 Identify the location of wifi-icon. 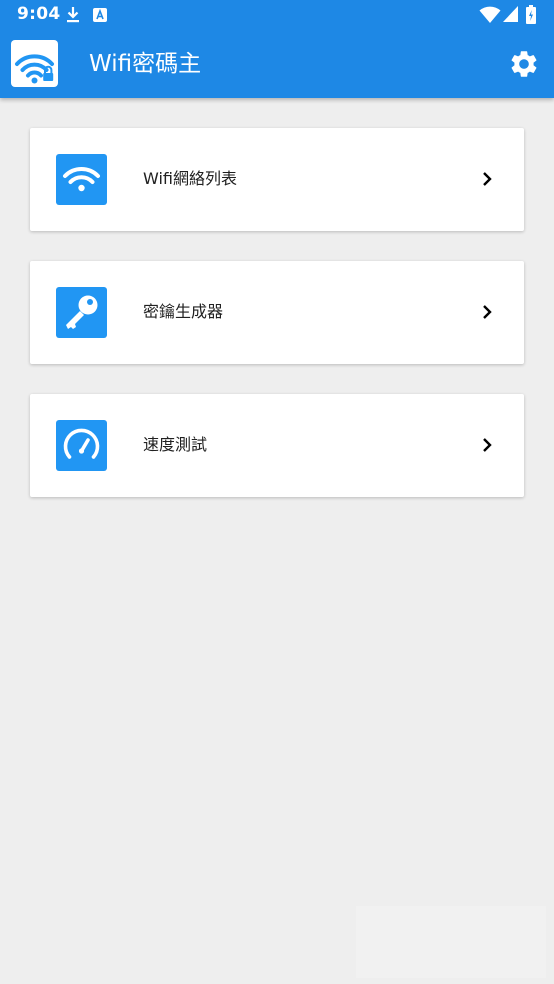
(81, 179).